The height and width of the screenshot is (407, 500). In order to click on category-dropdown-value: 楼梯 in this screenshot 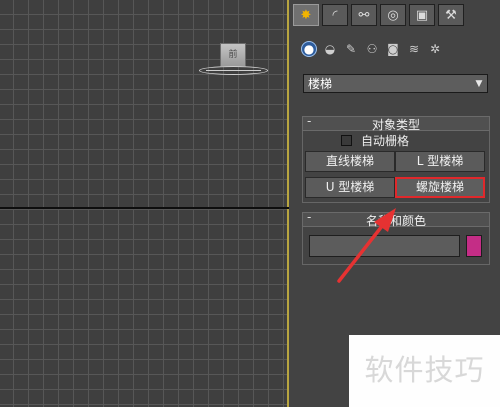, I will do `click(320, 84)`.